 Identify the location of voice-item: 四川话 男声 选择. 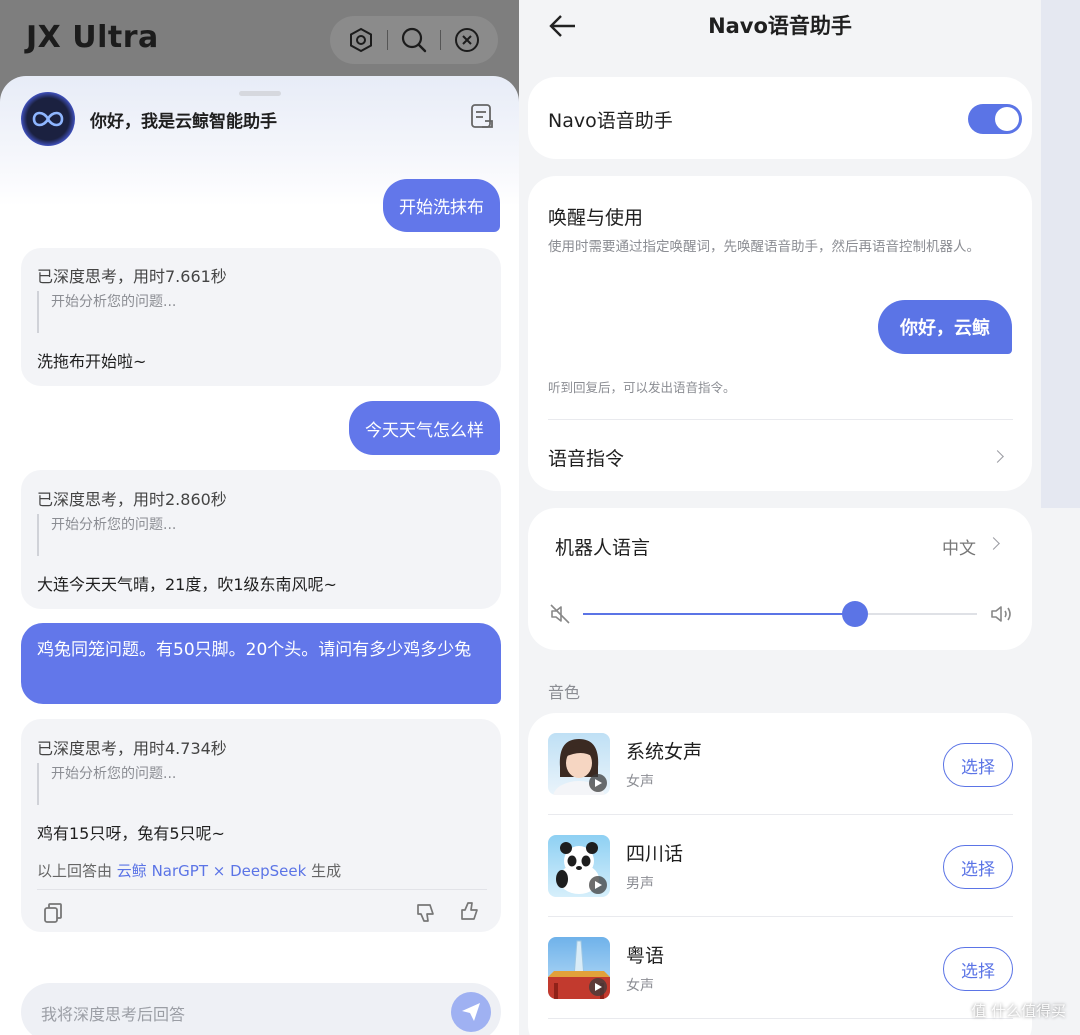
(780, 866).